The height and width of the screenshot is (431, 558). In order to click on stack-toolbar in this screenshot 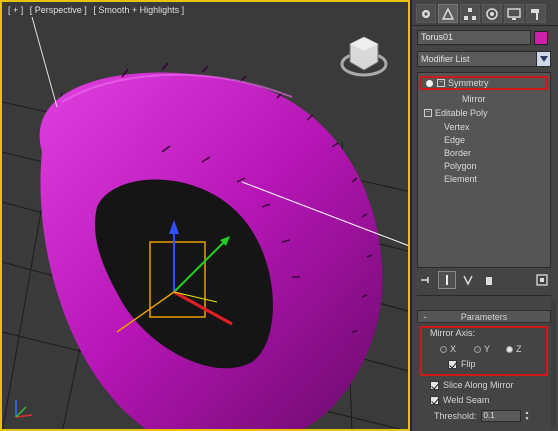, I will do `click(484, 280)`.